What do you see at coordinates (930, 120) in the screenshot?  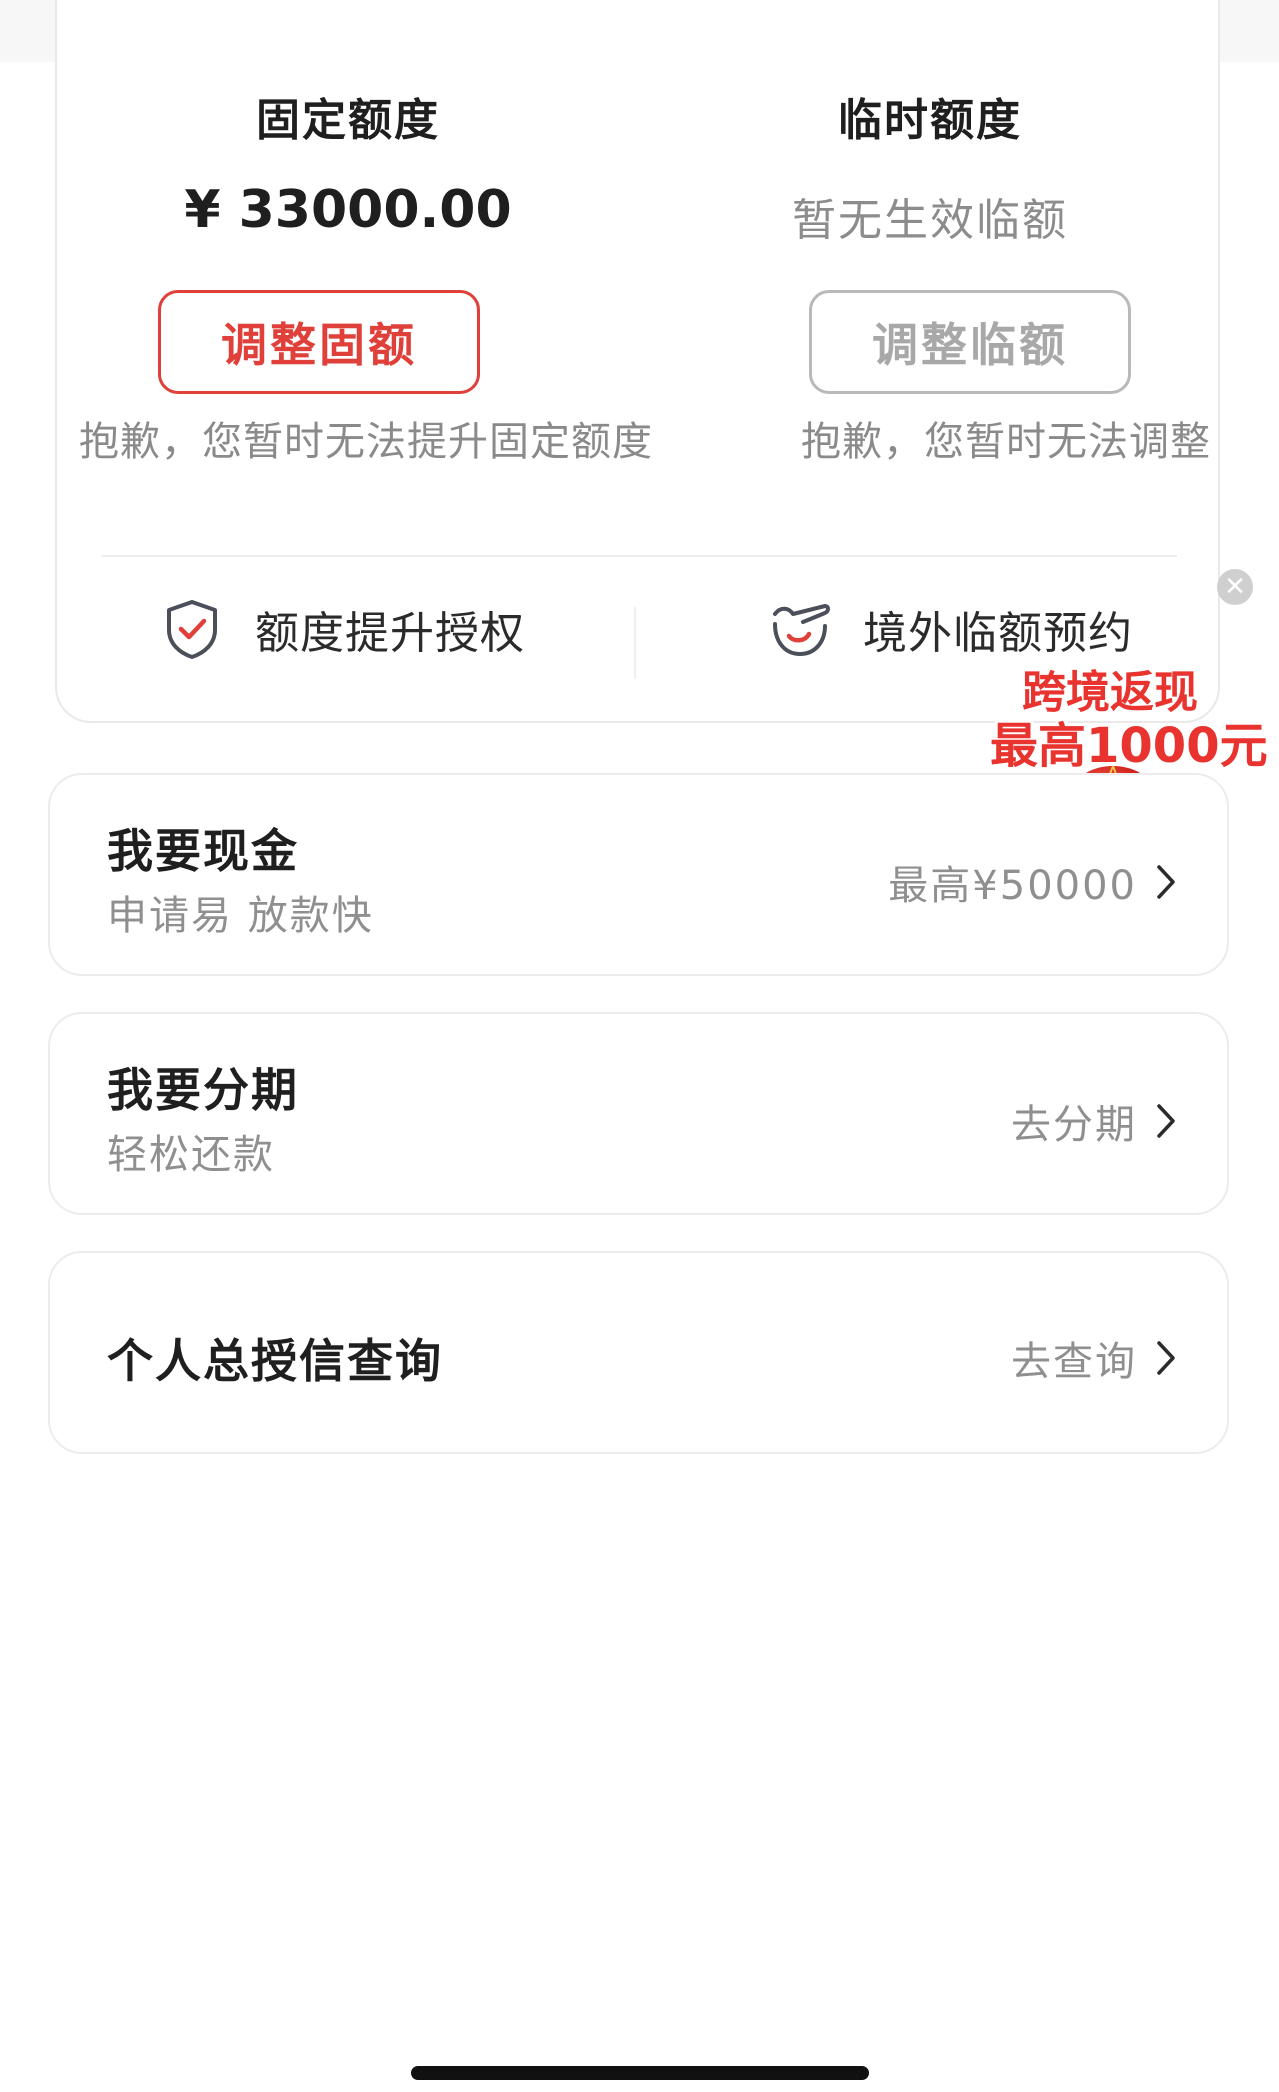 I see `temporary-limit-title: 临时额度` at bounding box center [930, 120].